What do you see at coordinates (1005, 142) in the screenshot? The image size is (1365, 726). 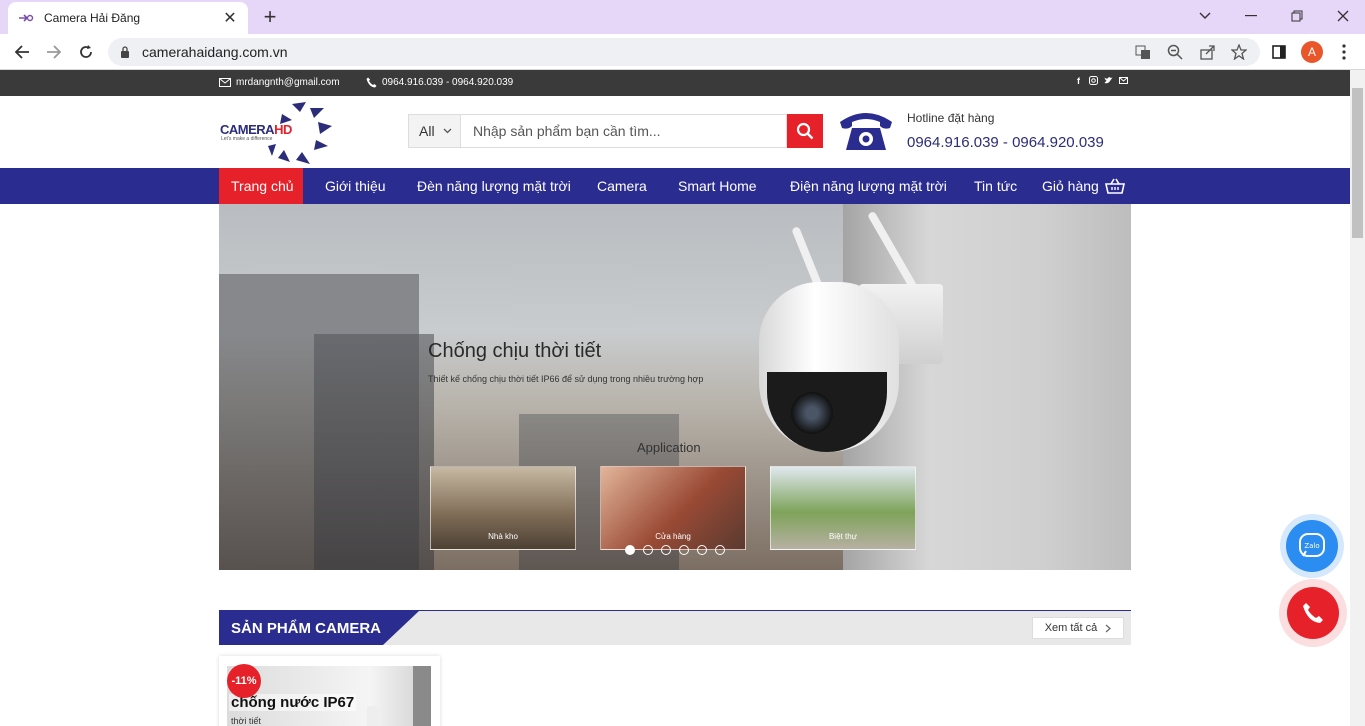 I see `hotline-number: 0964.916.039 - 0964.920.039` at bounding box center [1005, 142].